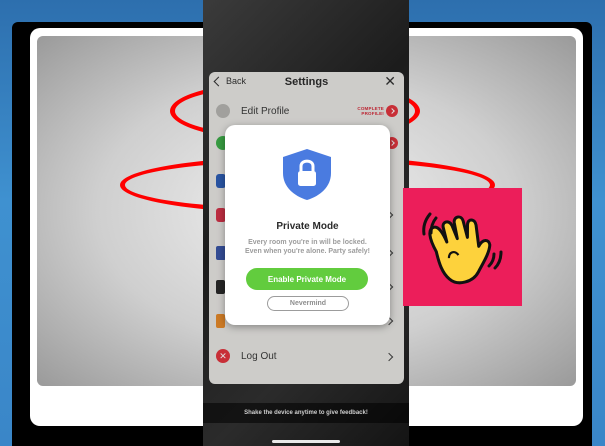 This screenshot has width=605, height=446. Describe the element at coordinates (259, 356) in the screenshot. I see `logout-label: Log Out` at that location.